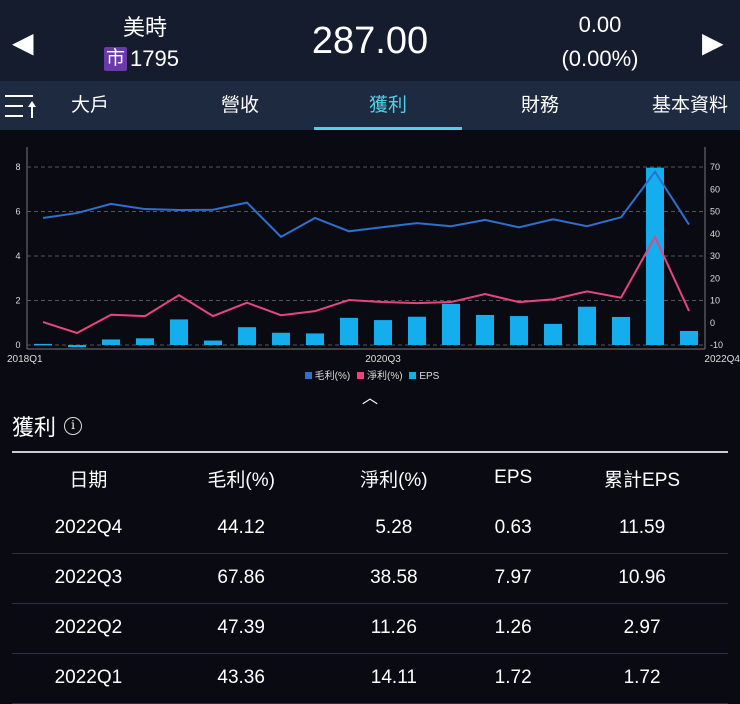 This screenshot has height=704, width=740. Describe the element at coordinates (17, 167) in the screenshot. I see `left-tick-label: 8` at that location.